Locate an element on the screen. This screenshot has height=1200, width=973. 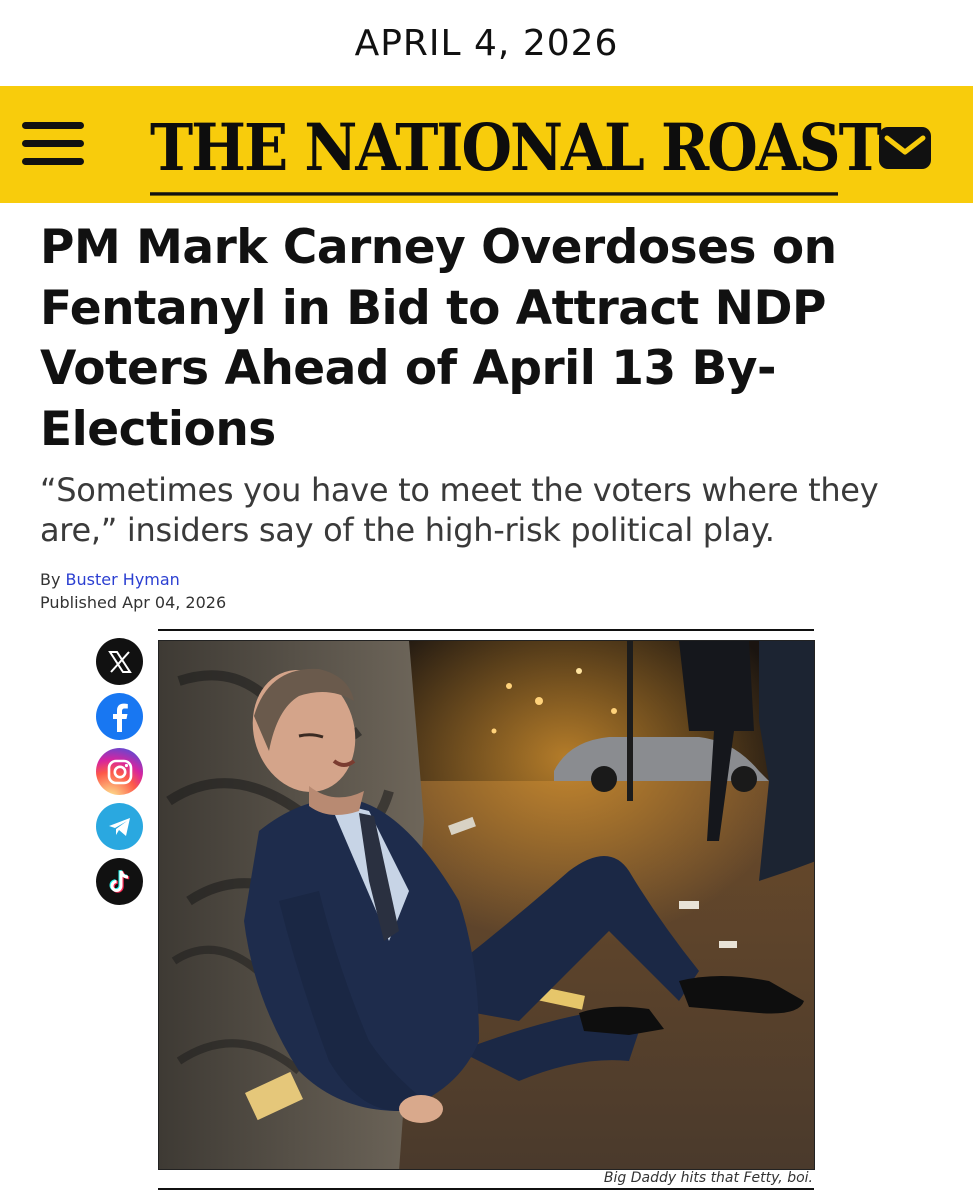
author-link: Buster Hyman is located at coordinates (123, 579).